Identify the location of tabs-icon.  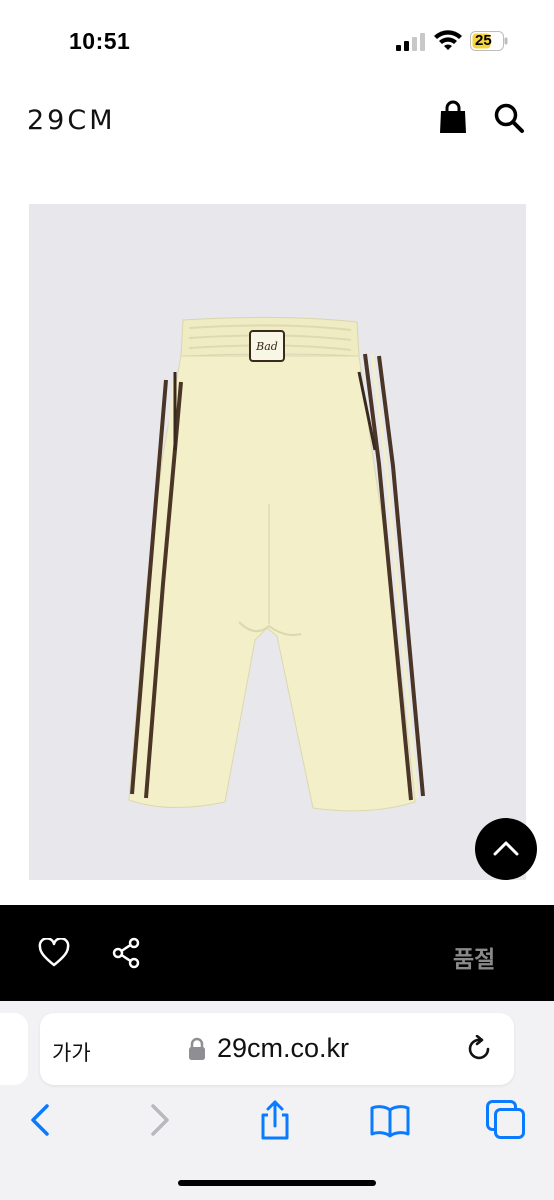
(506, 1120).